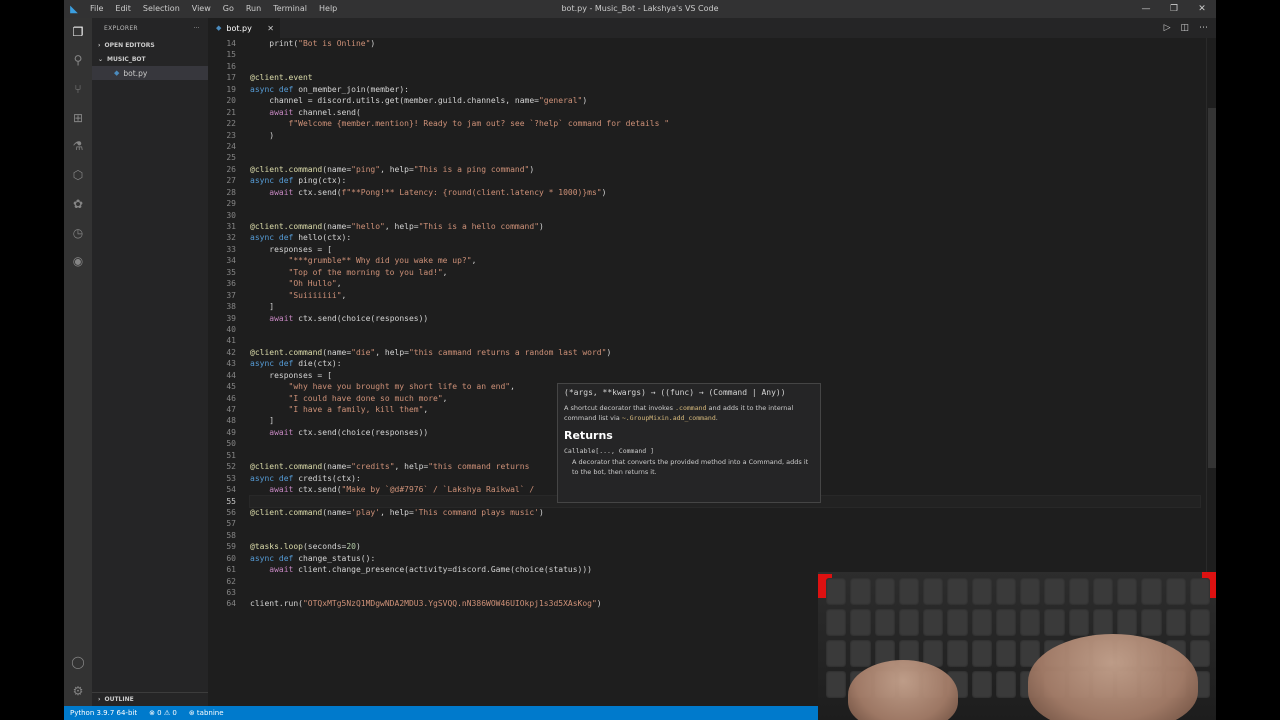  Describe the element at coordinates (725, 112) in the screenshot. I see `code-line: await channel.send(` at that location.